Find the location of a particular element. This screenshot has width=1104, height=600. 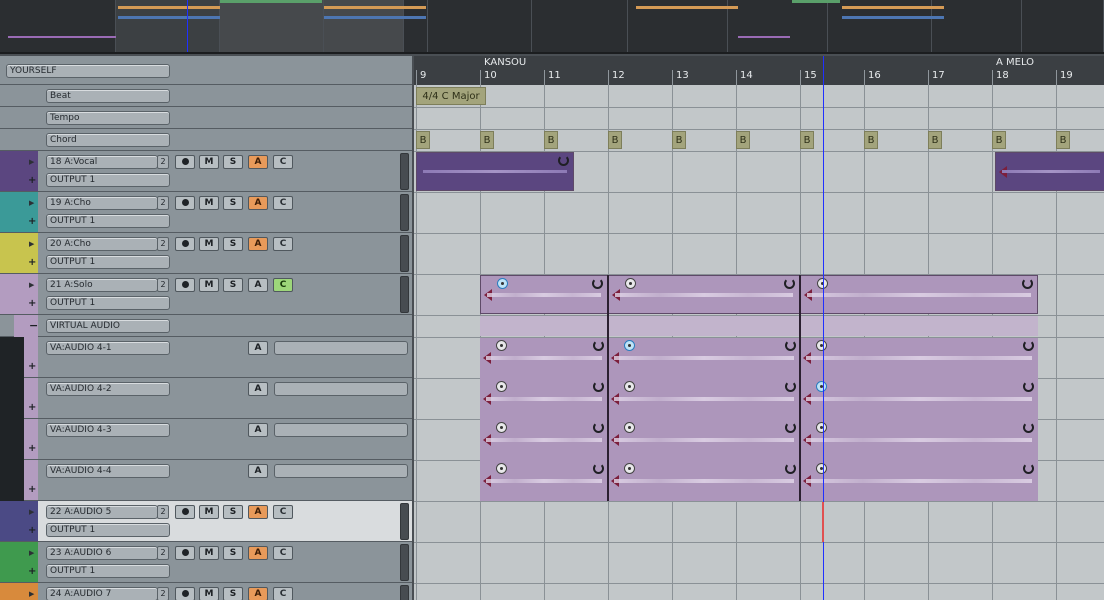

track-name-field: 24 A:AUDIO 7 is located at coordinates (102, 593).